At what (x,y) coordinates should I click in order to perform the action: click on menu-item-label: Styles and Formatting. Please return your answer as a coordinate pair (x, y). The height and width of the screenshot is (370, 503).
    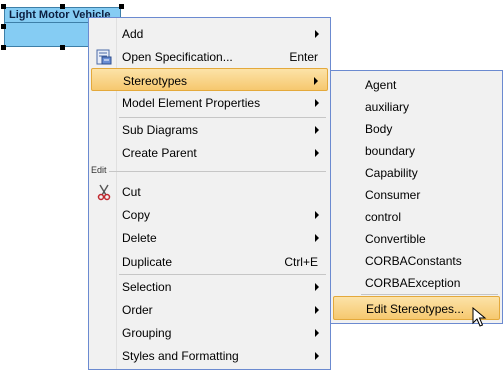
    Looking at the image, I should click on (180, 356).